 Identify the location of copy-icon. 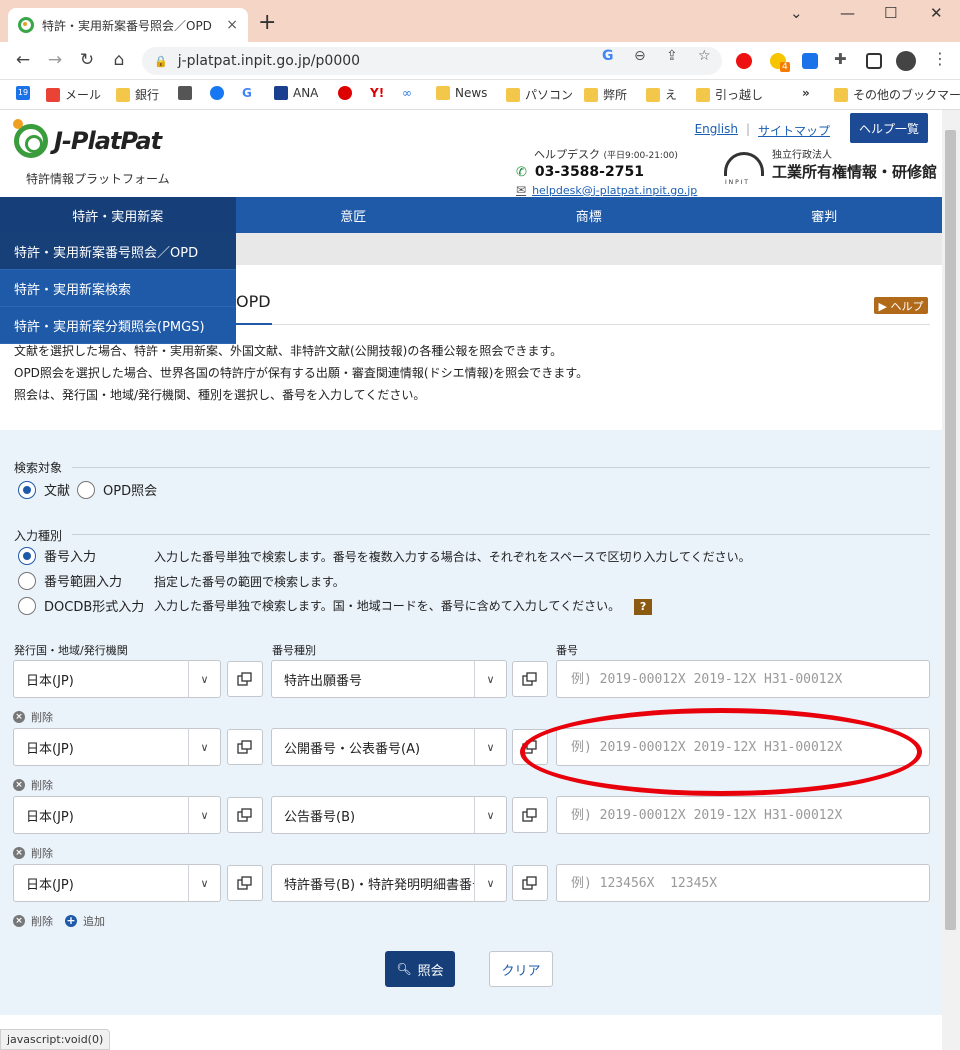
(529, 815).